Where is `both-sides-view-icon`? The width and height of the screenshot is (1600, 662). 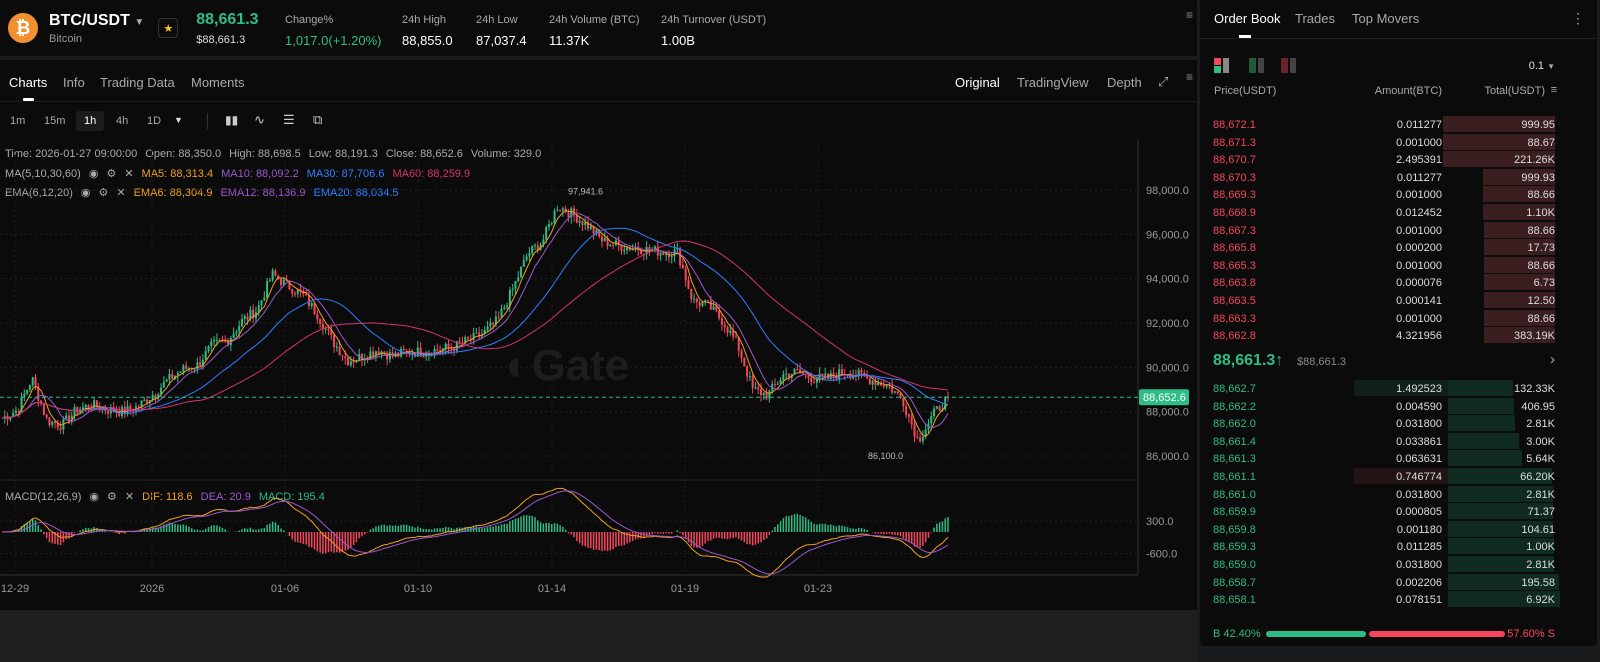 both-sides-view-icon is located at coordinates (1222, 66).